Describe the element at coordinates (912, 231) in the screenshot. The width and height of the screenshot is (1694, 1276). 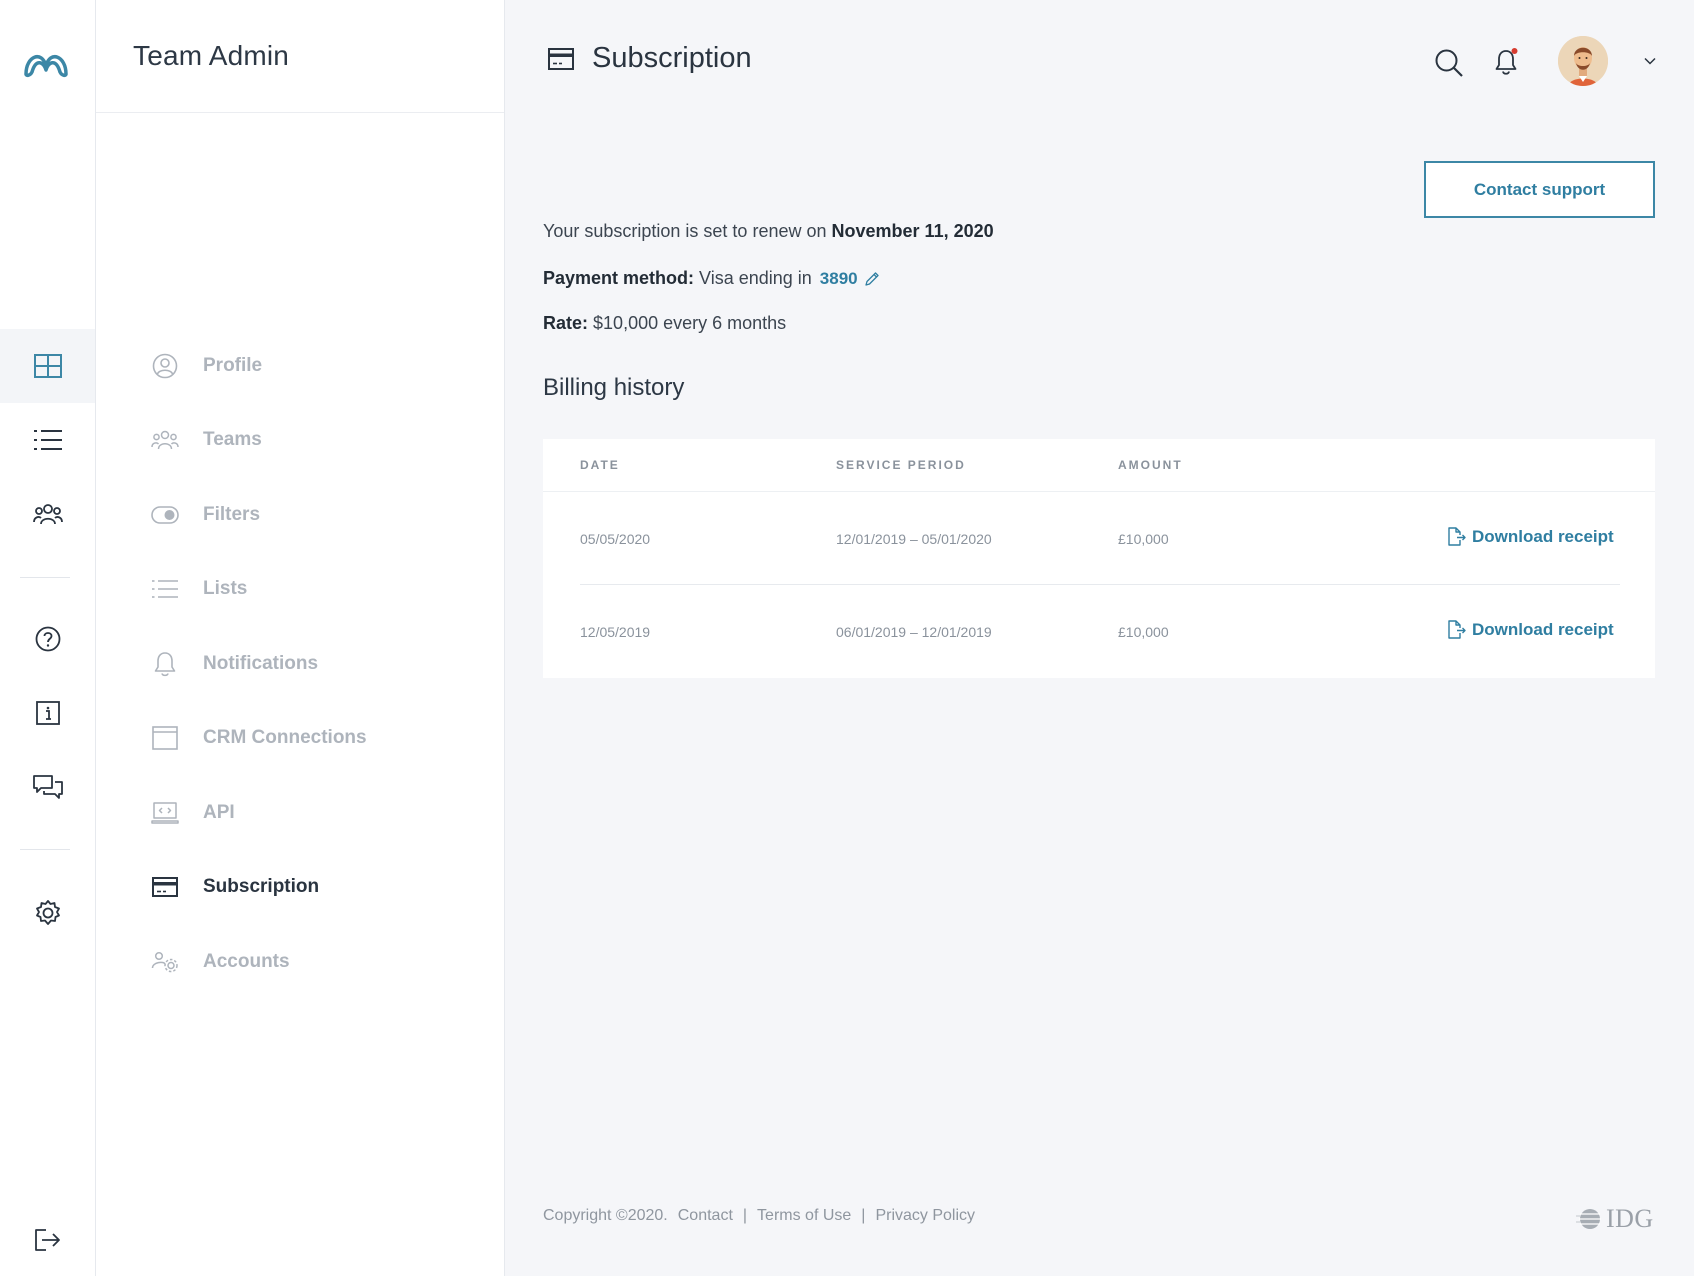
I see `renewal-date: November 11, 2020` at that location.